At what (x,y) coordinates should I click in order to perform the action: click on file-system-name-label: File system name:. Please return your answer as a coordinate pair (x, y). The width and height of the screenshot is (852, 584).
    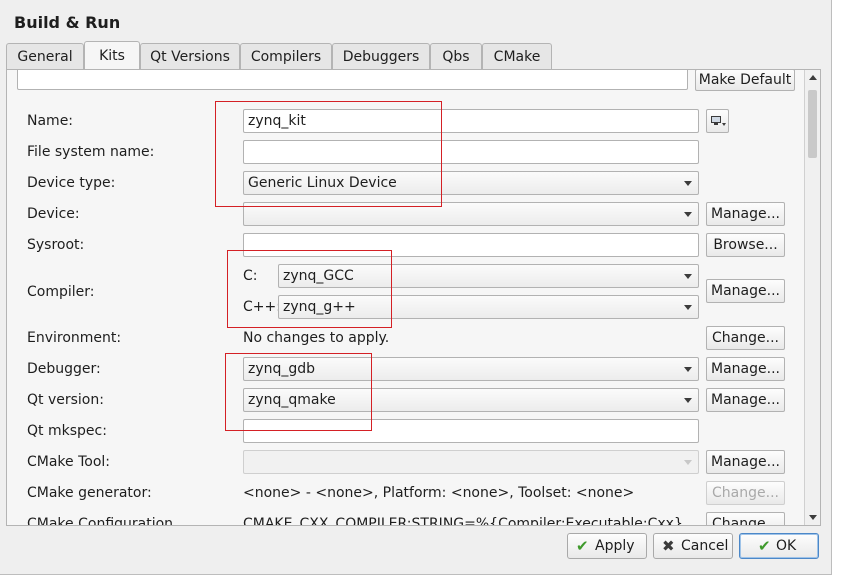
    Looking at the image, I should click on (91, 152).